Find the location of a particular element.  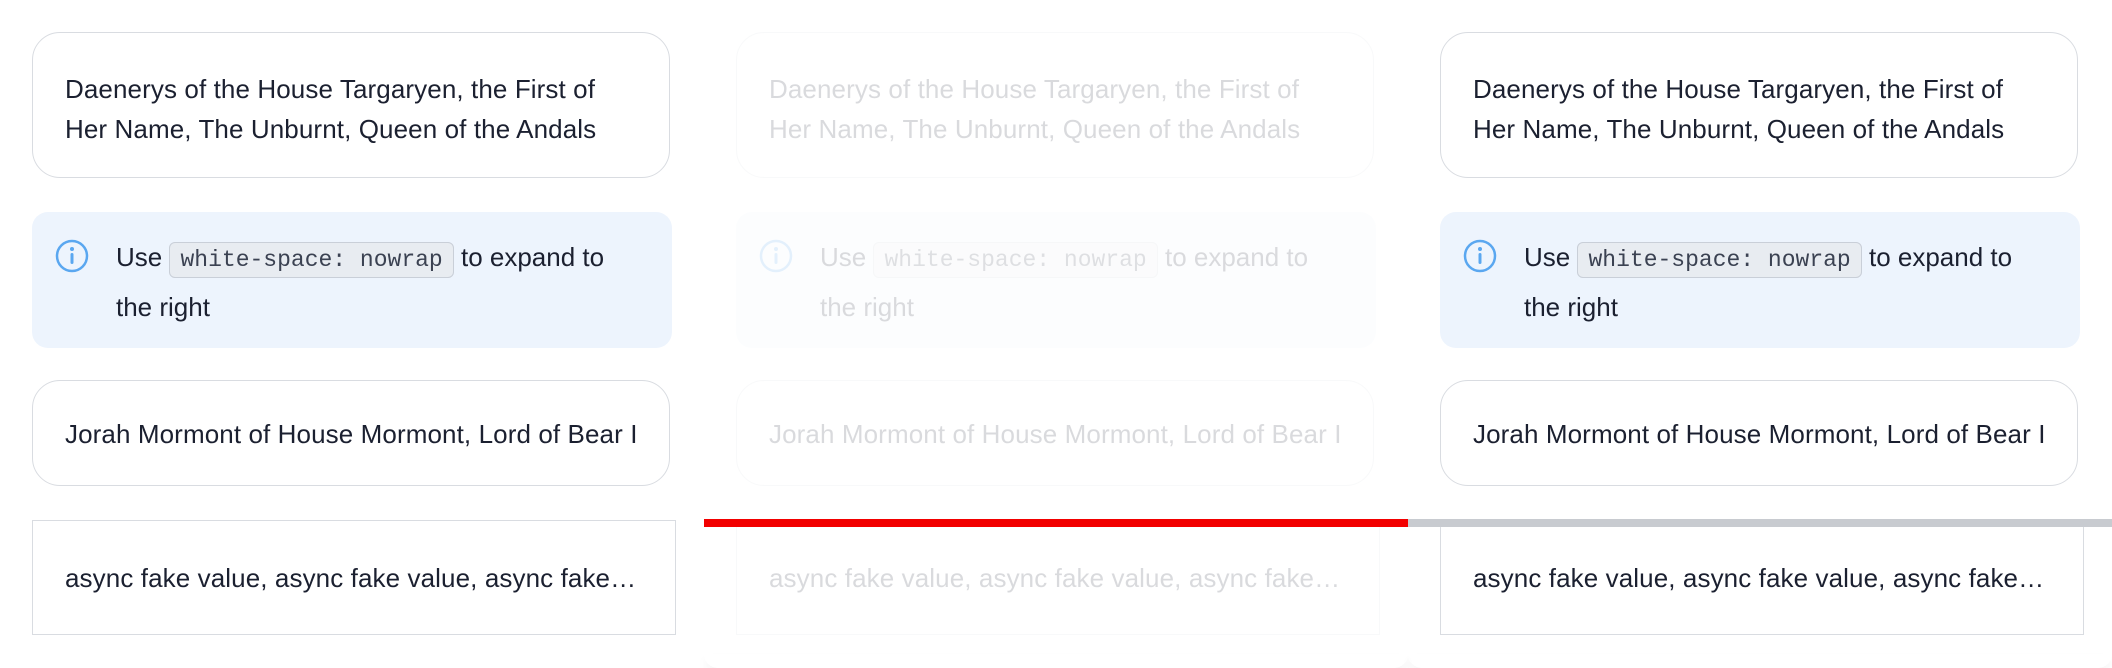

progress-bar-fill is located at coordinates (1056, 523).